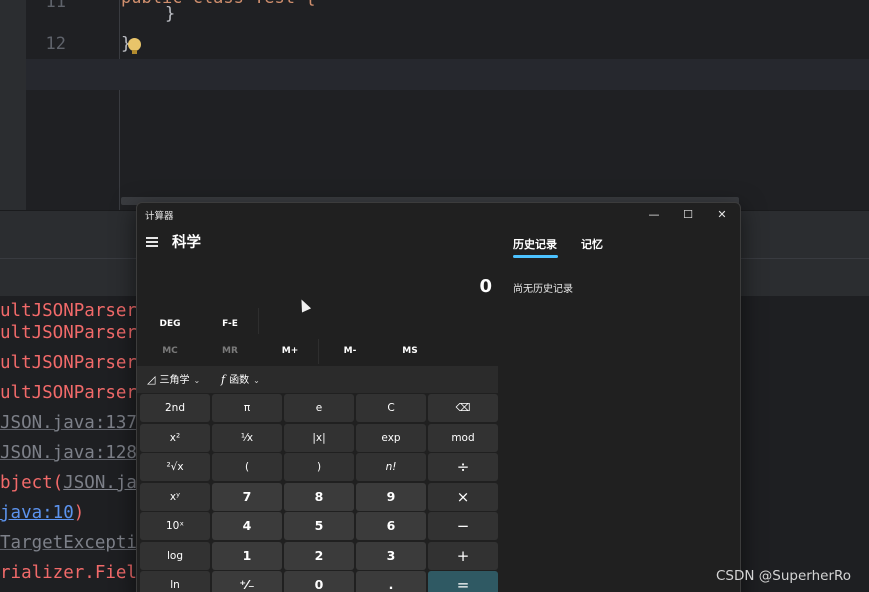 The image size is (869, 592). Describe the element at coordinates (175, 438) in the screenshot. I see `square-button: x²` at that location.